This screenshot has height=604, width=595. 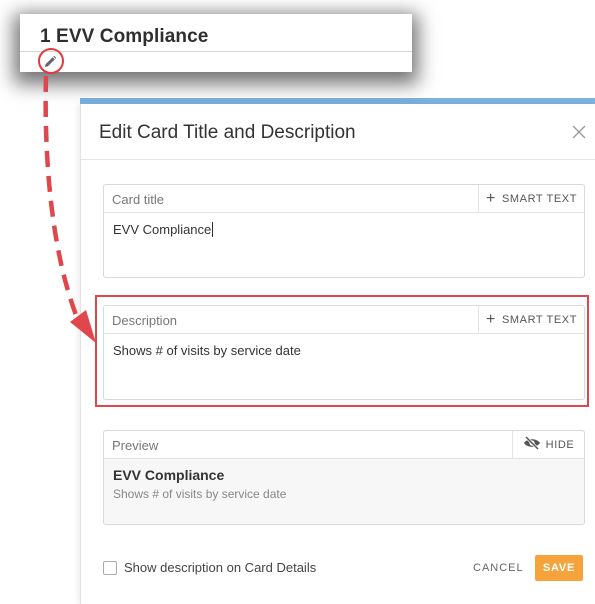 What do you see at coordinates (83, 326) in the screenshot?
I see `arrow-head` at bounding box center [83, 326].